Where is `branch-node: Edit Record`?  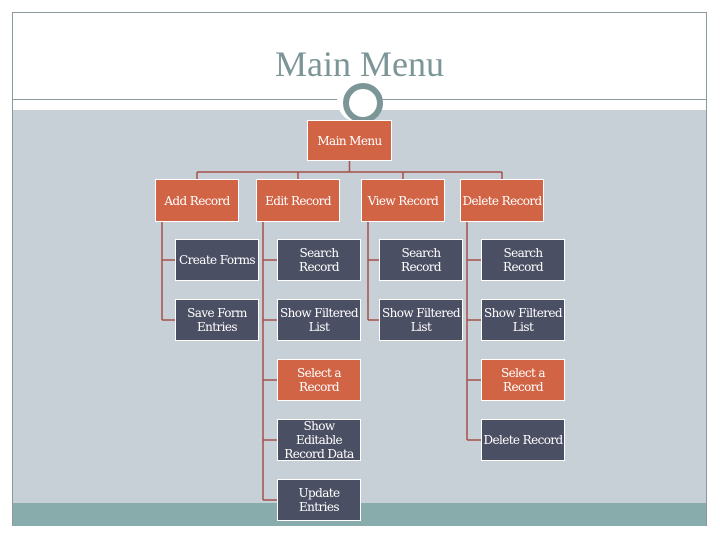 branch-node: Edit Record is located at coordinates (298, 200).